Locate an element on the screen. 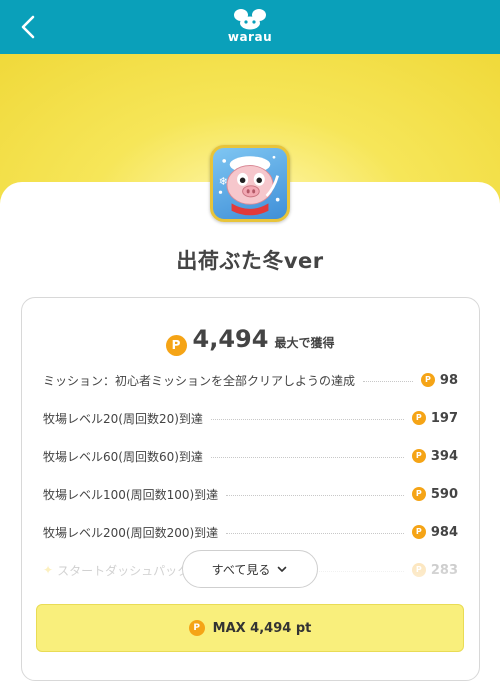 This screenshot has width=500, height=700. mission-row: ミッション：初心者ミッションを全部クリアしようの達成 P 98 is located at coordinates (250, 380).